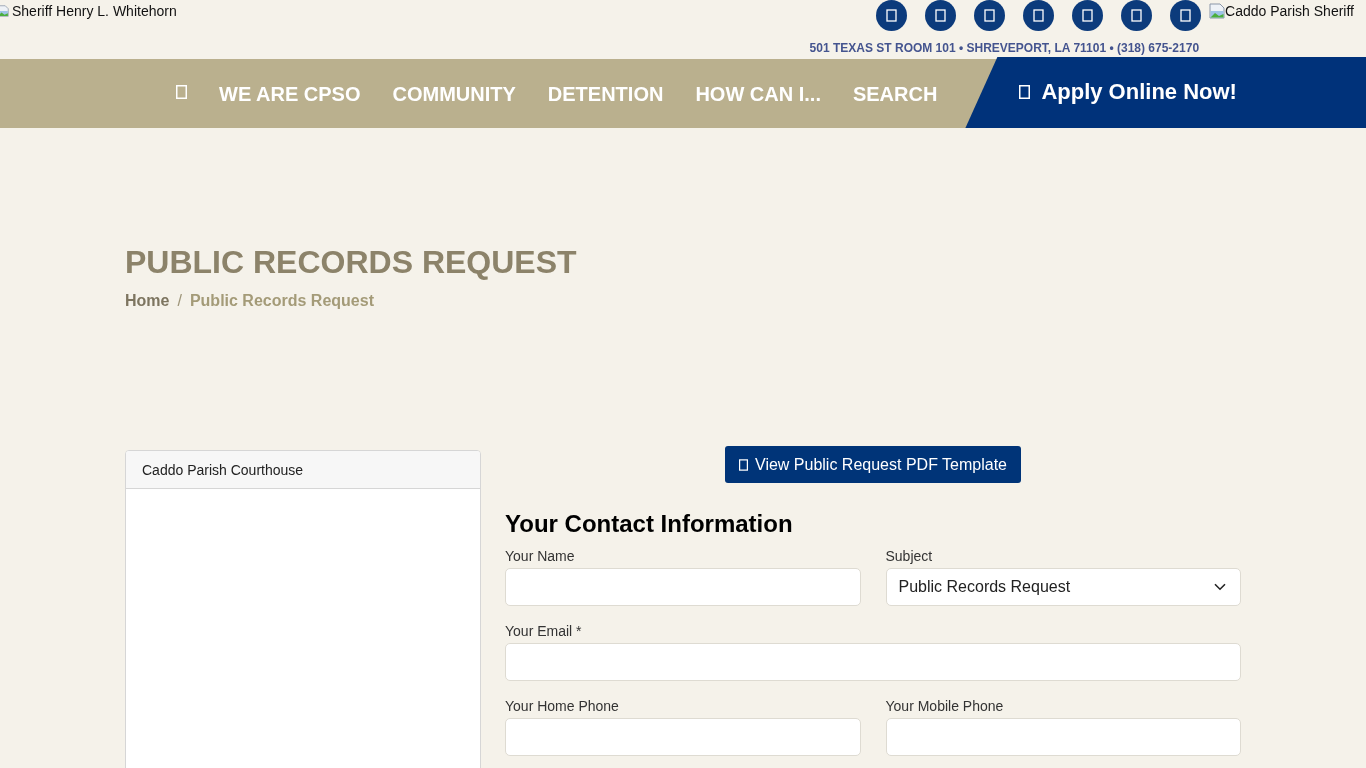  Describe the element at coordinates (94, 11) in the screenshot. I see `logo-alt-text: Sheriff Henry L. Whitehorn` at that location.